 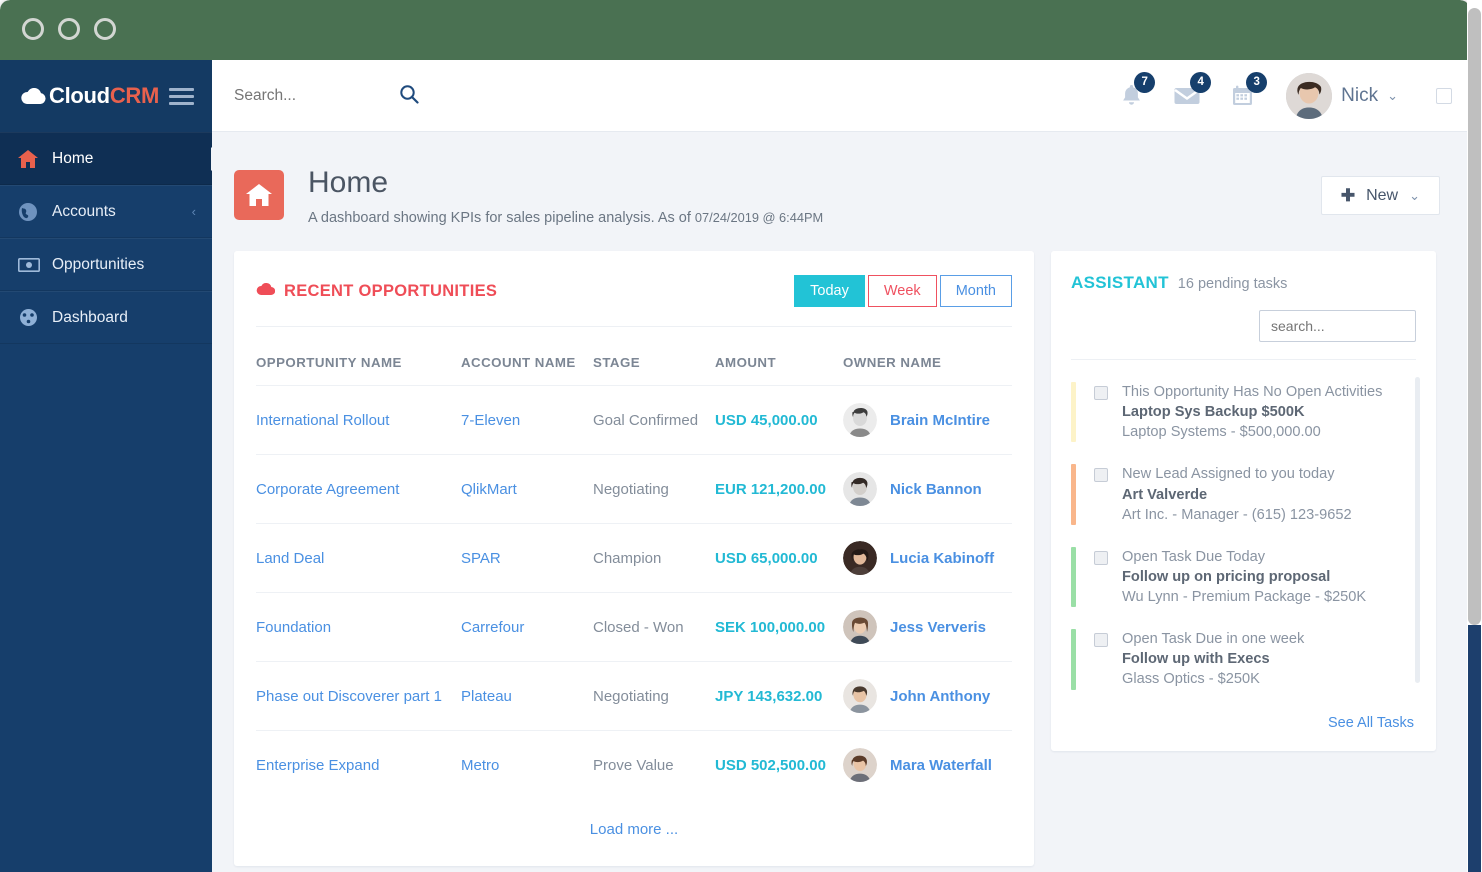 I want to click on assistant-search-input, so click(x=1337, y=326).